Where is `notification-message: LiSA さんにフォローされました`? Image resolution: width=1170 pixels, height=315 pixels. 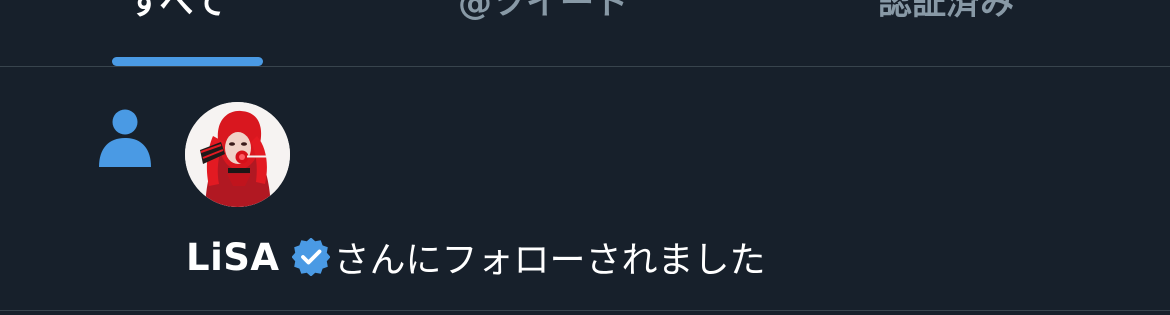
notification-message: LiSA さんにフォローされました is located at coordinates (476, 258).